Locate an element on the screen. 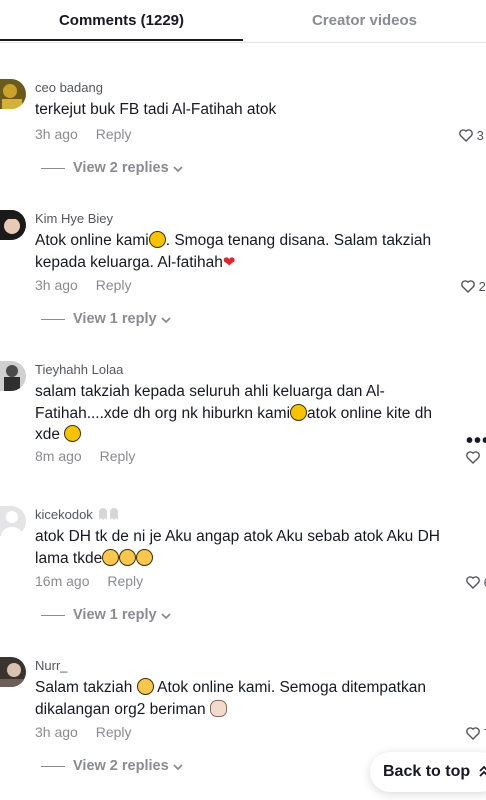 Image resolution: width=486 pixels, height=800 pixels. active-tab-indicator is located at coordinates (121, 40).